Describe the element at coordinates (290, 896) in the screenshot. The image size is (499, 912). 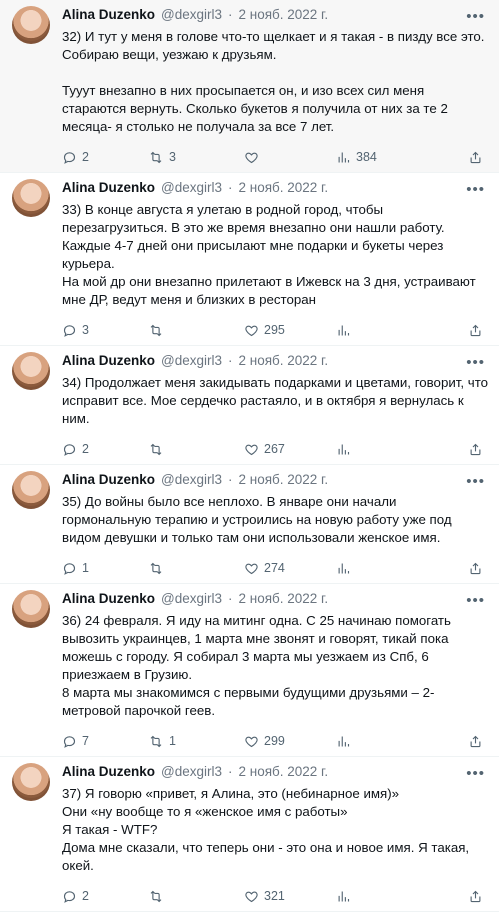
I see `like-button: 321` at that location.